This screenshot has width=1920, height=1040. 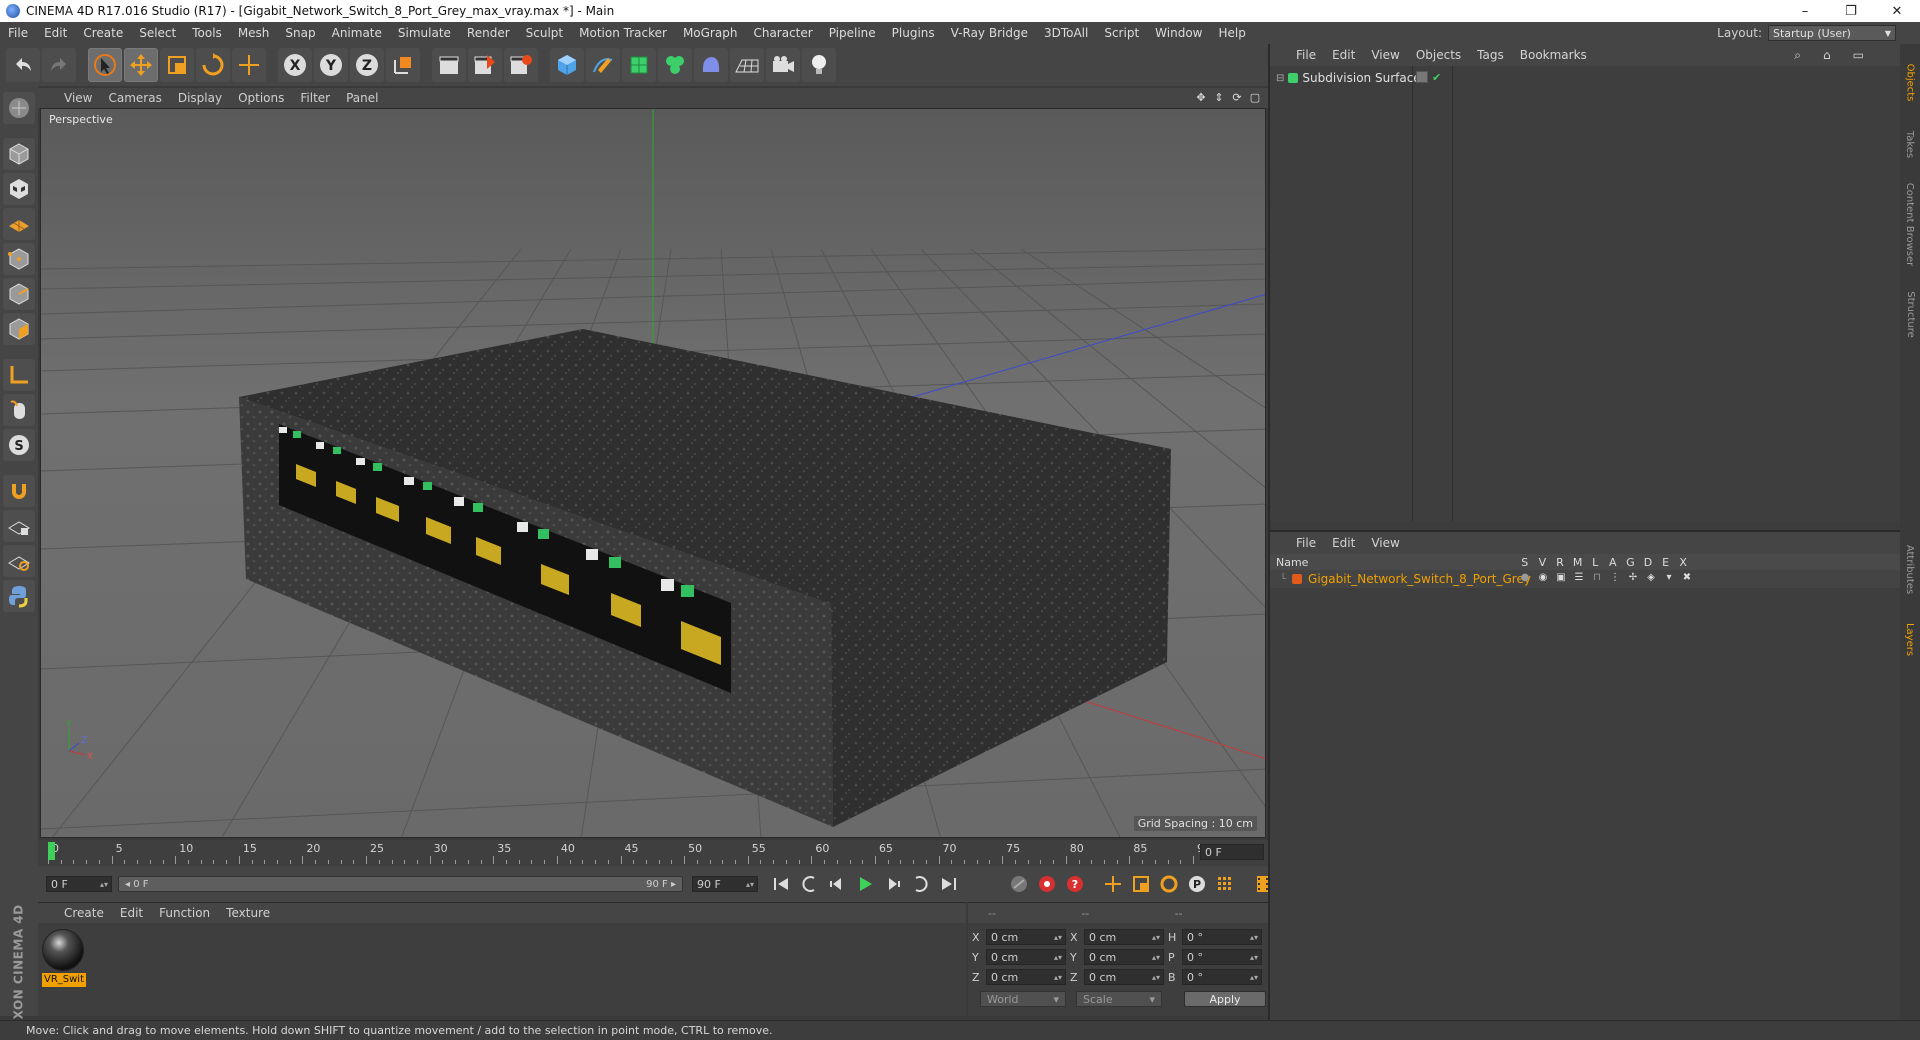 I want to click on menu-create: Create, so click(x=103, y=33).